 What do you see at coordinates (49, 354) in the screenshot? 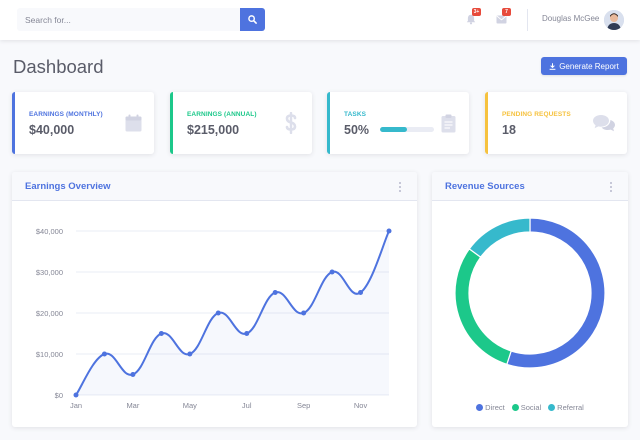
I see `y-tick-label: $10,000` at bounding box center [49, 354].